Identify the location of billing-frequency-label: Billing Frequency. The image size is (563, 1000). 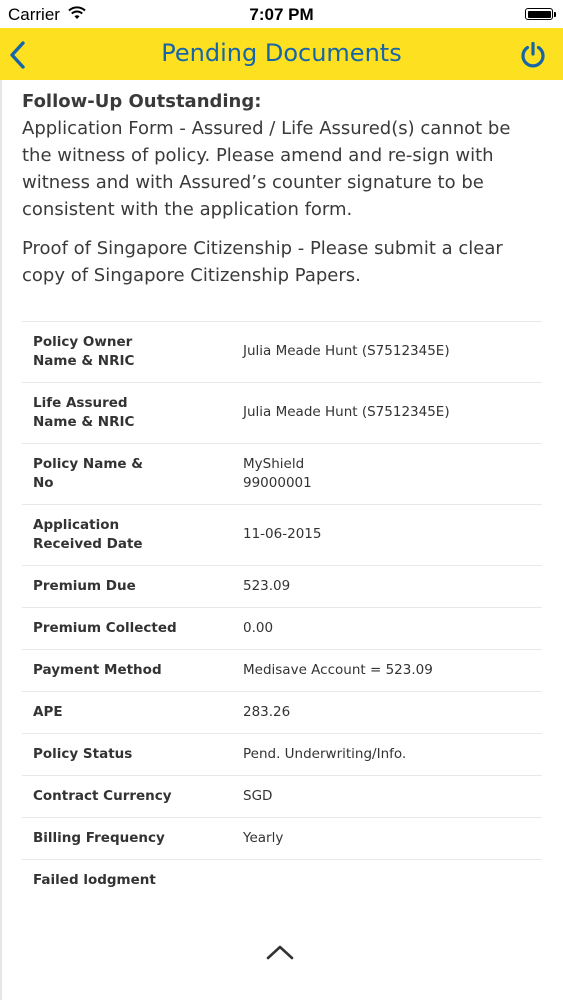
(99, 838).